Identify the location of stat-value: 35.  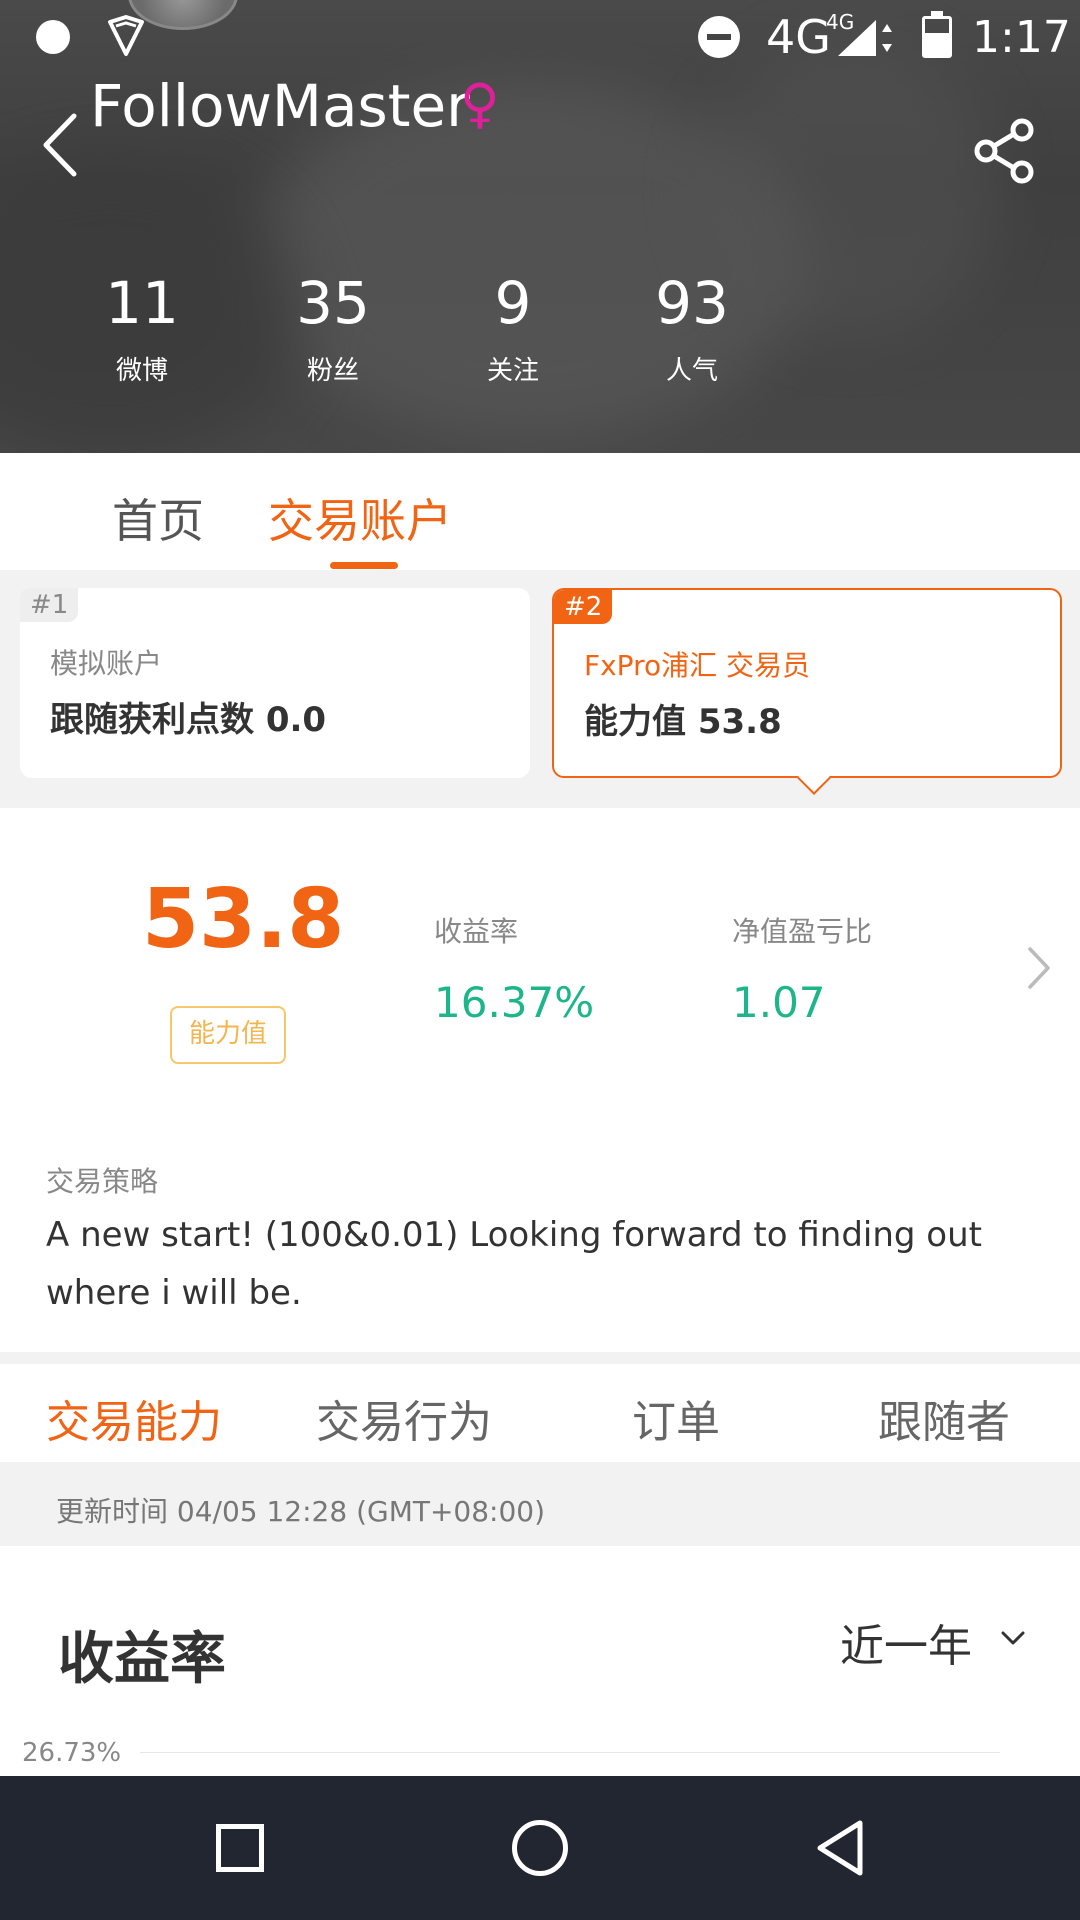
(333, 303).